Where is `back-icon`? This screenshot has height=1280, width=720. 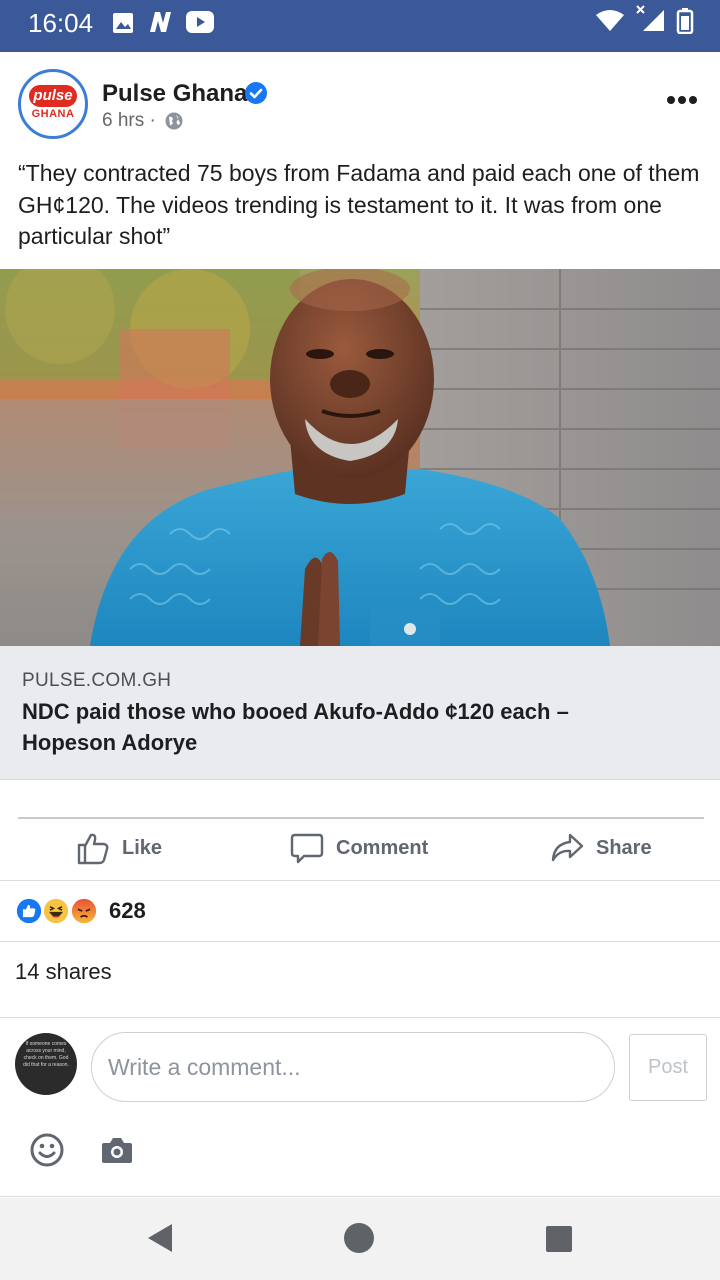
back-icon is located at coordinates (160, 1238).